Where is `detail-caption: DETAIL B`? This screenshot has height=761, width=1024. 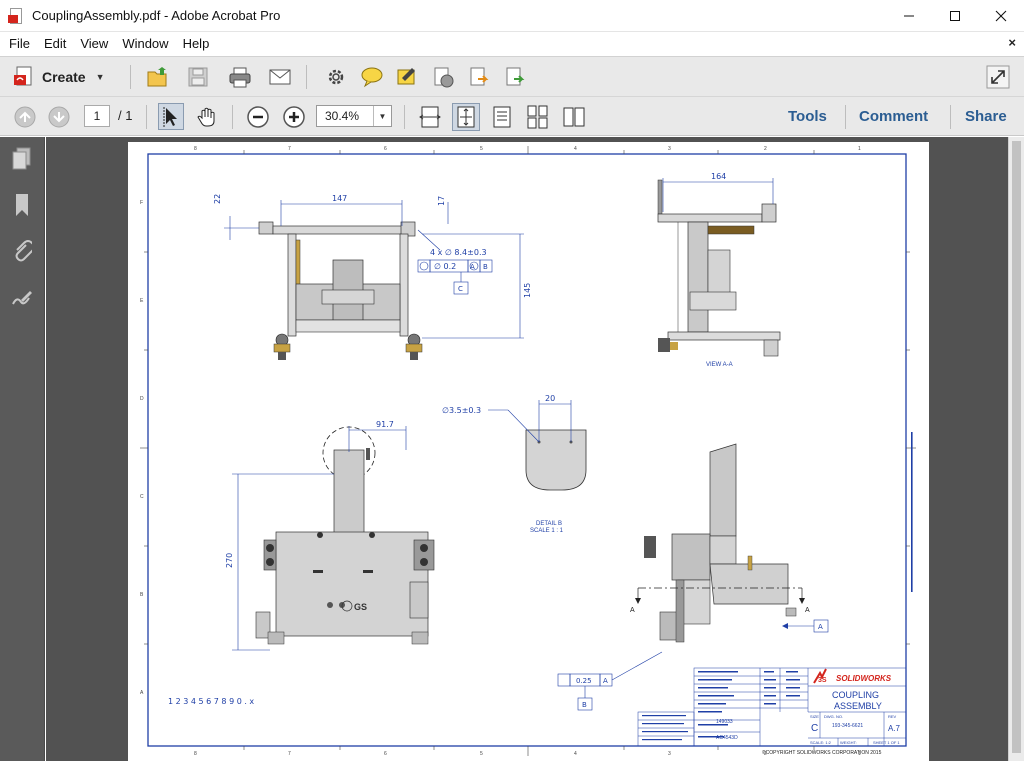
detail-caption: DETAIL B is located at coordinates (549, 524).